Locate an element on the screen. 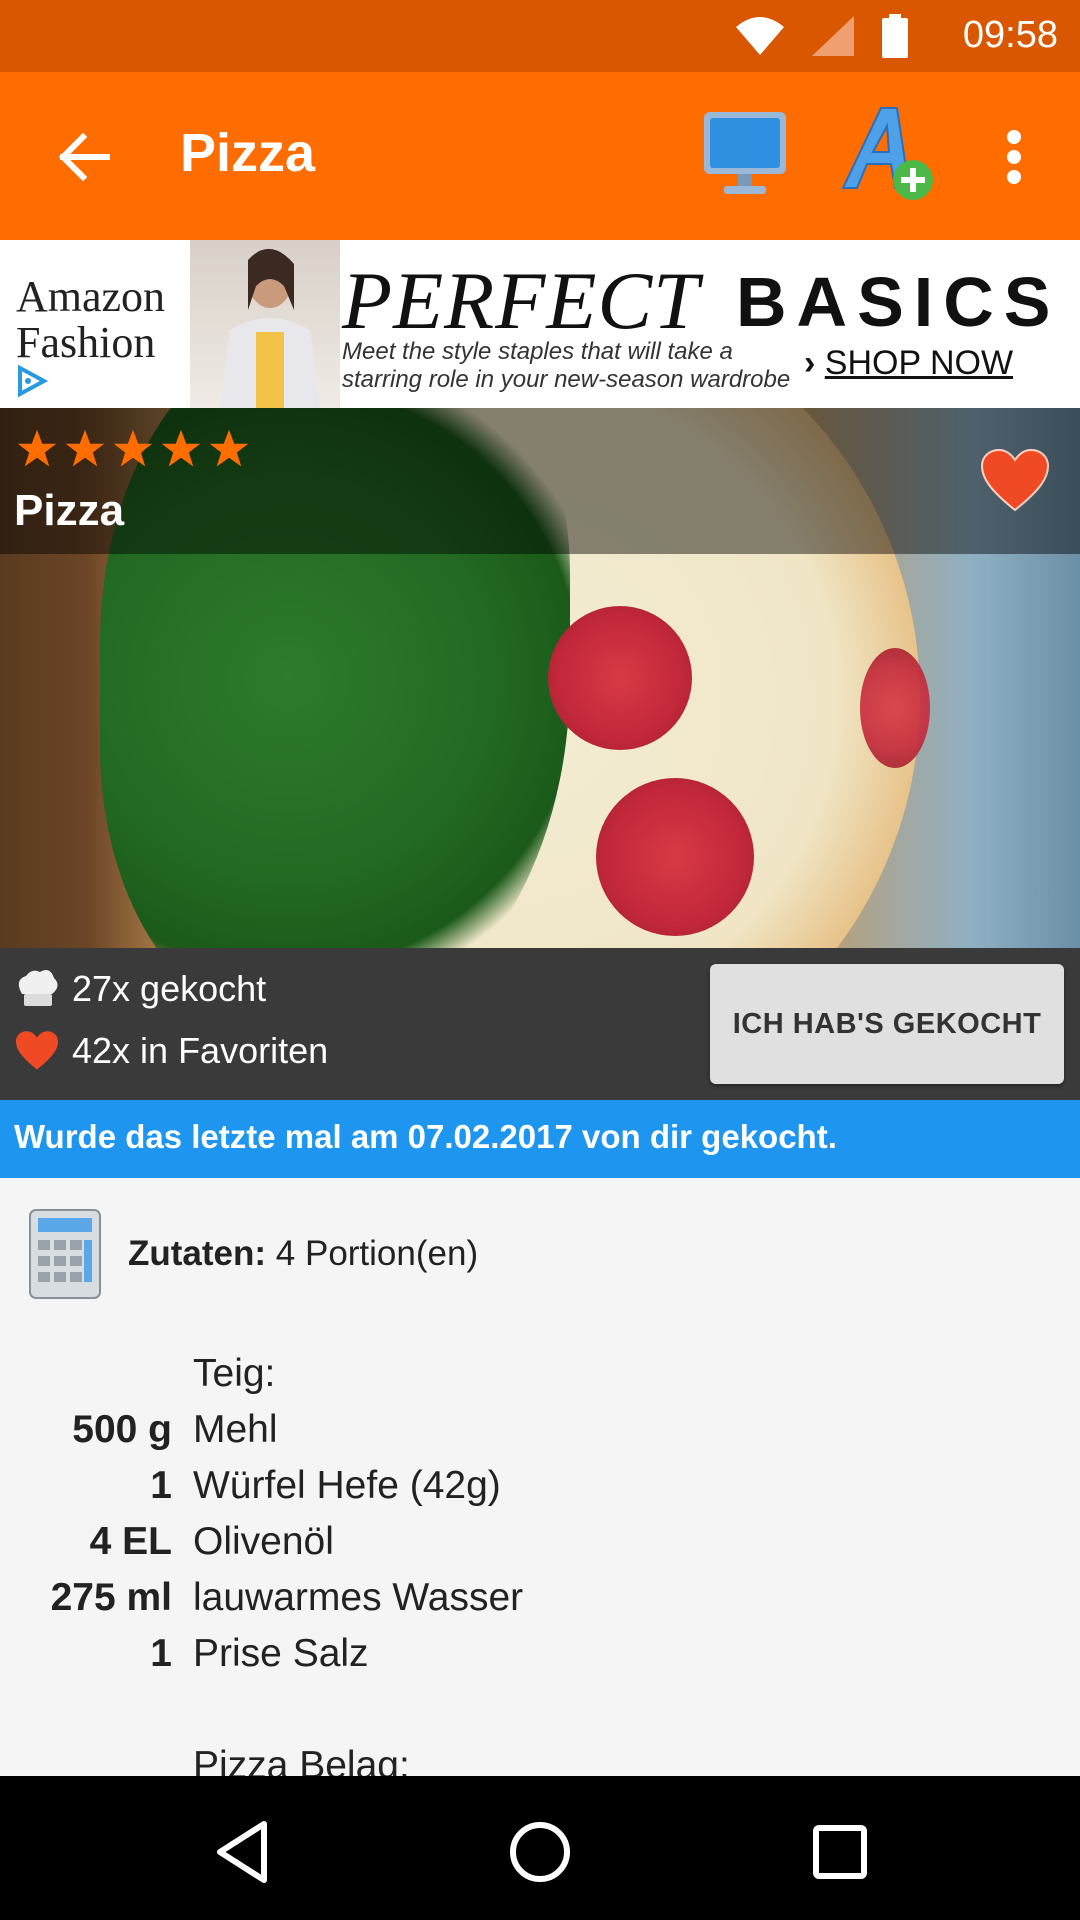 The width and height of the screenshot is (1080, 1920). app-bar: Pizza is located at coordinates (540, 156).